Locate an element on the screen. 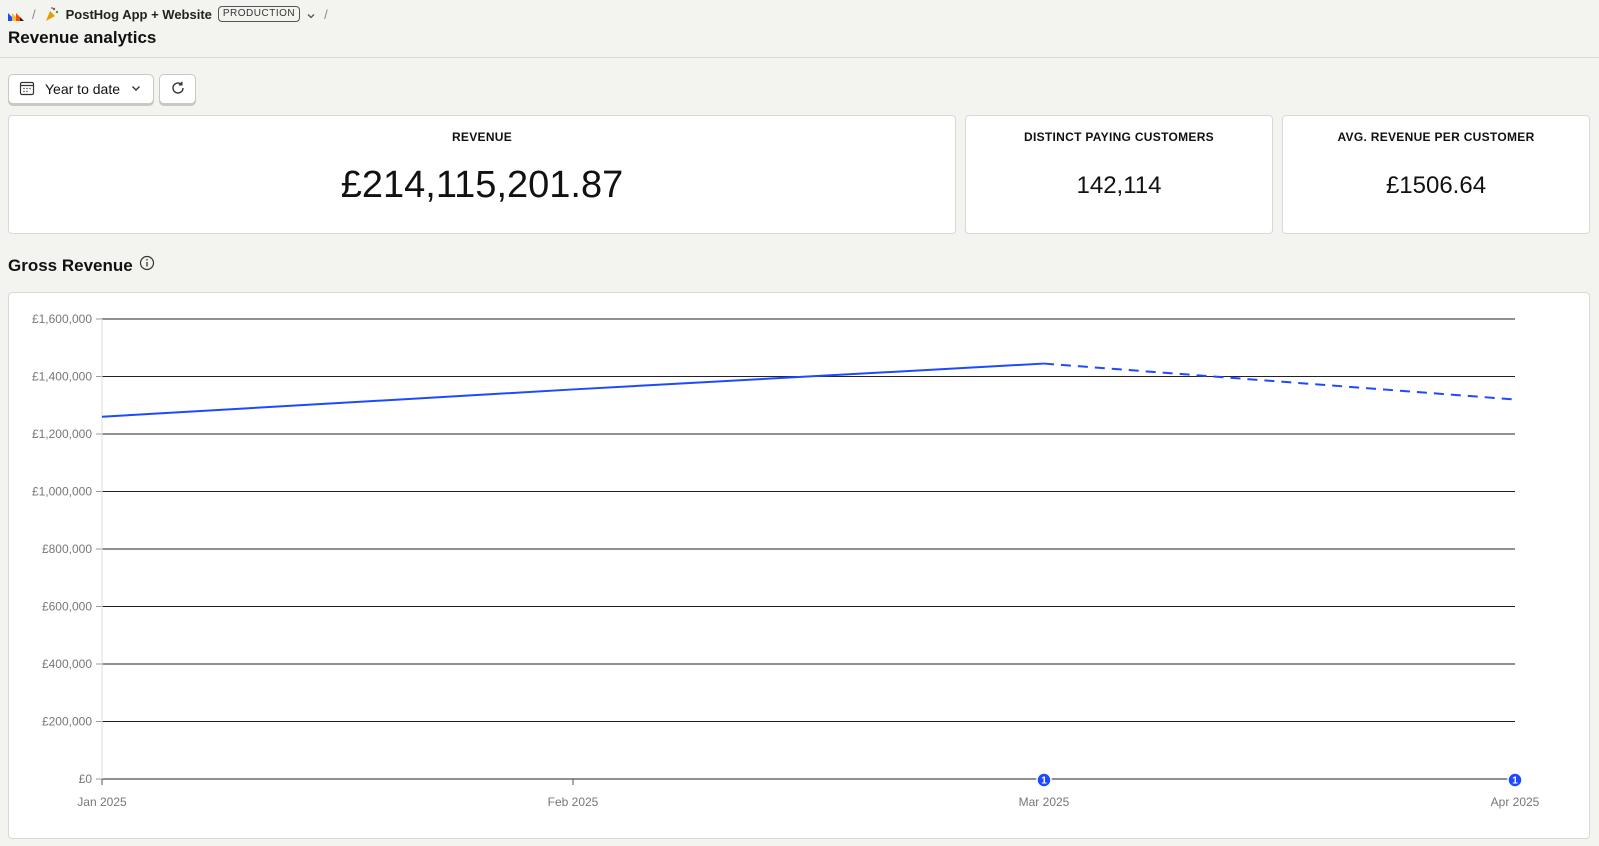  avg-revenue-stat-card: AVG. REVENUE PER CUSTOMER £1506.64 is located at coordinates (1436, 174).